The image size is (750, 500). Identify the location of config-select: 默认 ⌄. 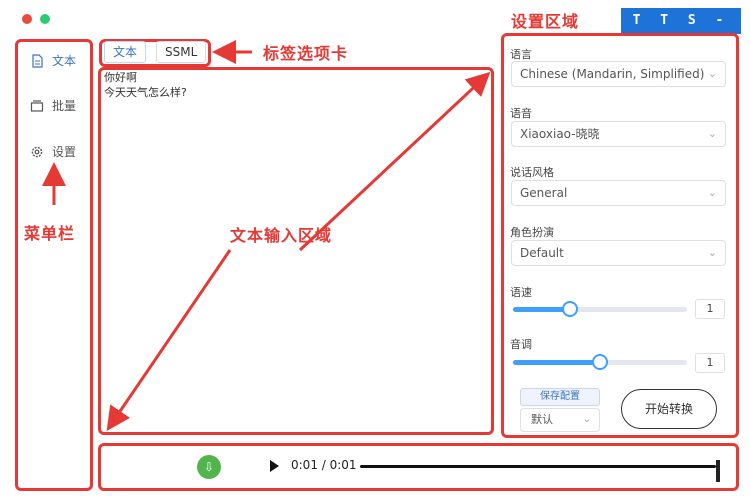
(560, 420).